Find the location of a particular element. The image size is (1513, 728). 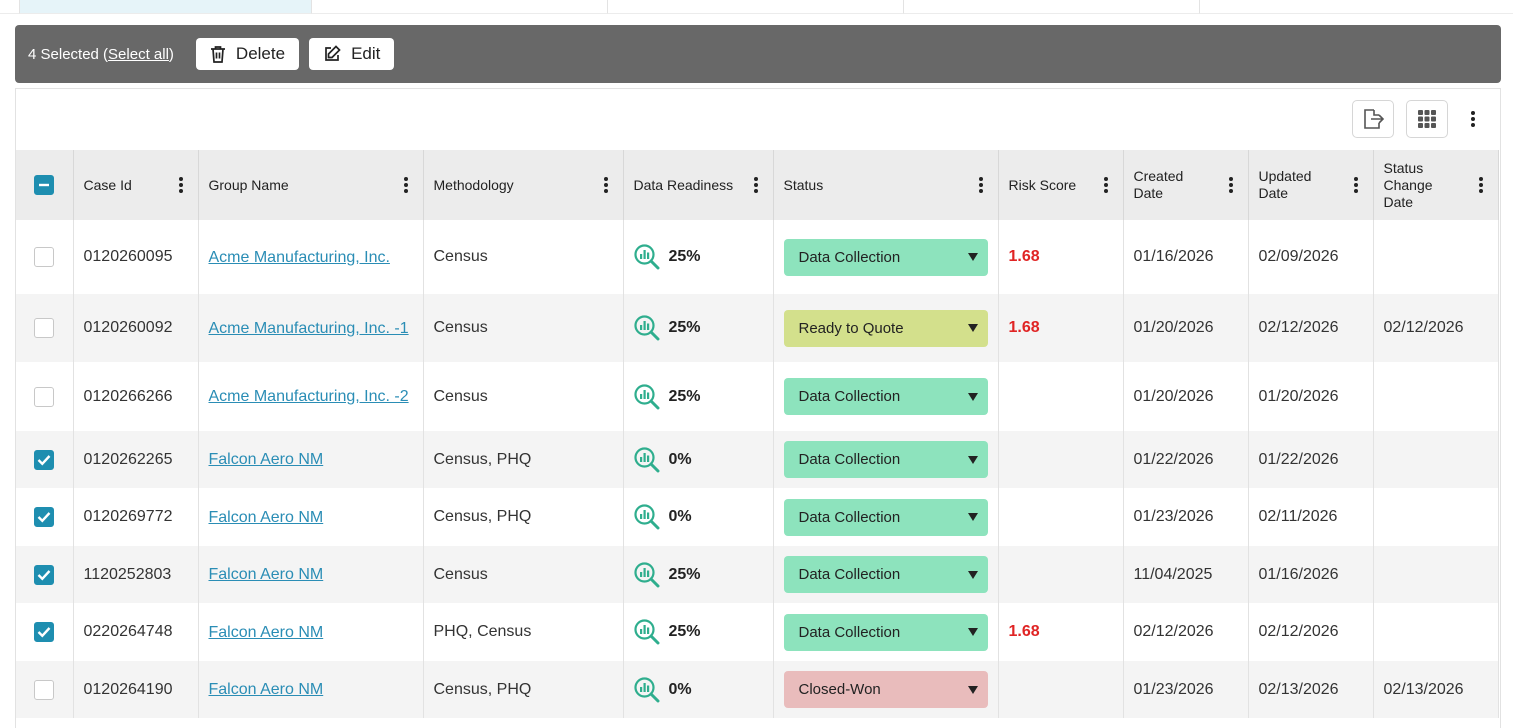

updated-date: 01/20/2026 is located at coordinates (1311, 396).